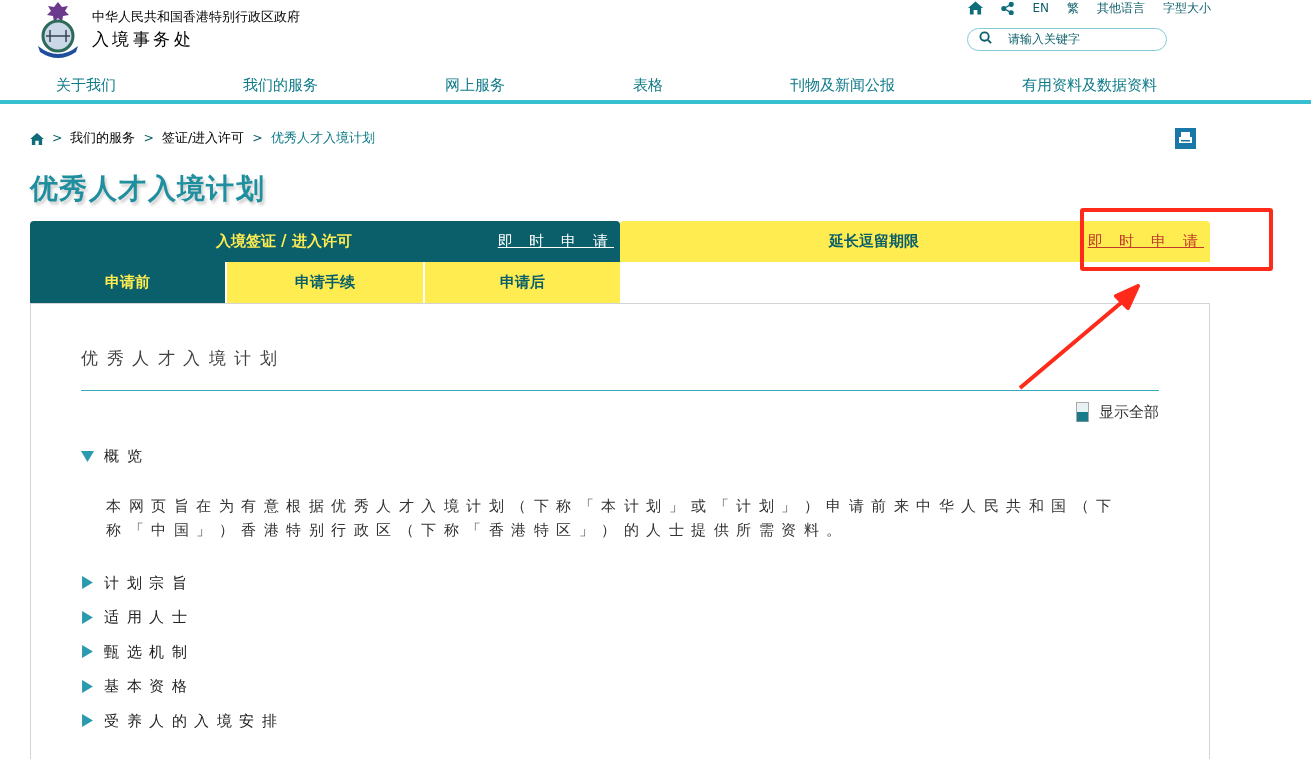 The height and width of the screenshot is (759, 1311). What do you see at coordinates (873, 242) in the screenshot?
I see `tab-label: 延长逗留期限` at bounding box center [873, 242].